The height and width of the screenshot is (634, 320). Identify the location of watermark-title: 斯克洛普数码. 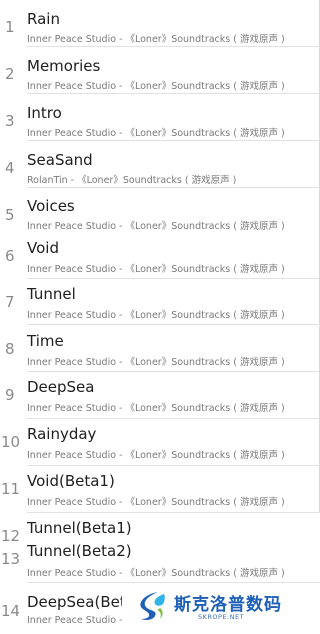
(228, 605).